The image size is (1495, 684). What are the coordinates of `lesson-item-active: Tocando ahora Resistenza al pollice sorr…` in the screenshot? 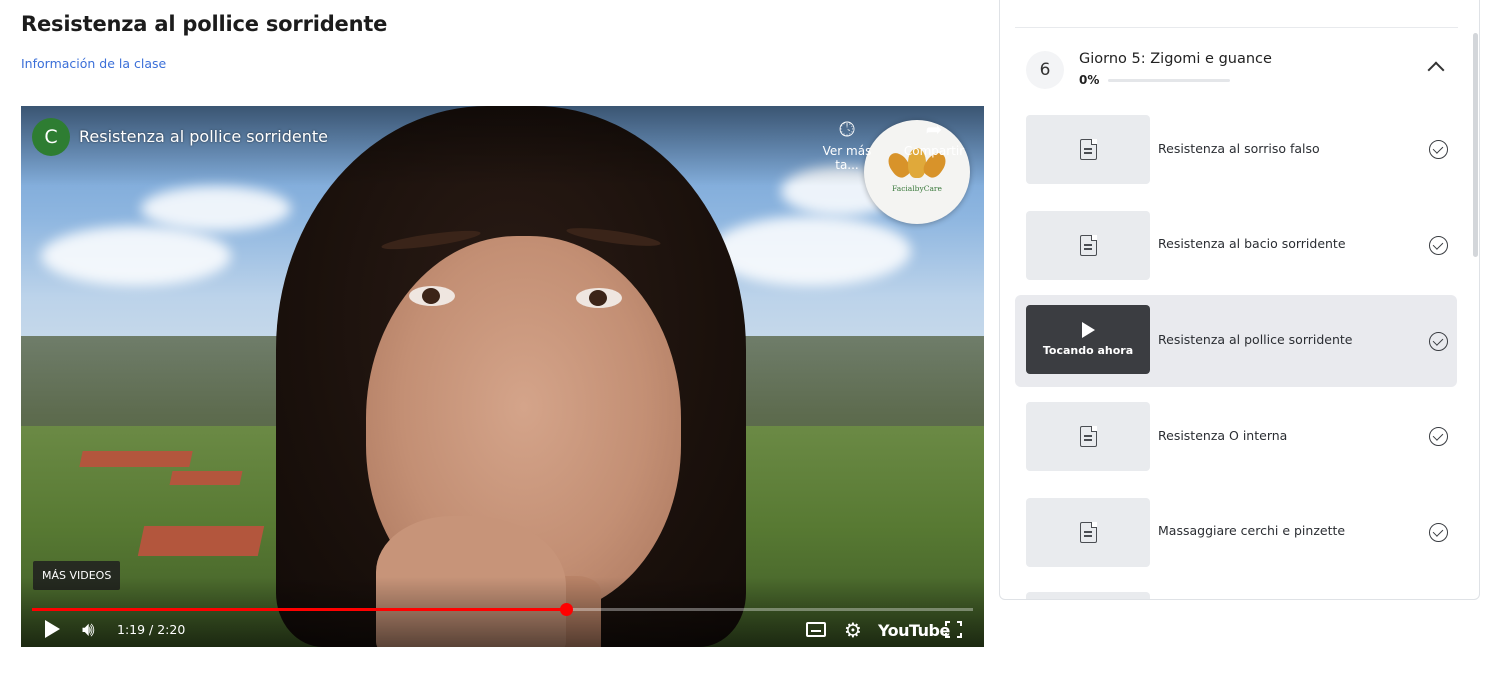 It's located at (1236, 341).